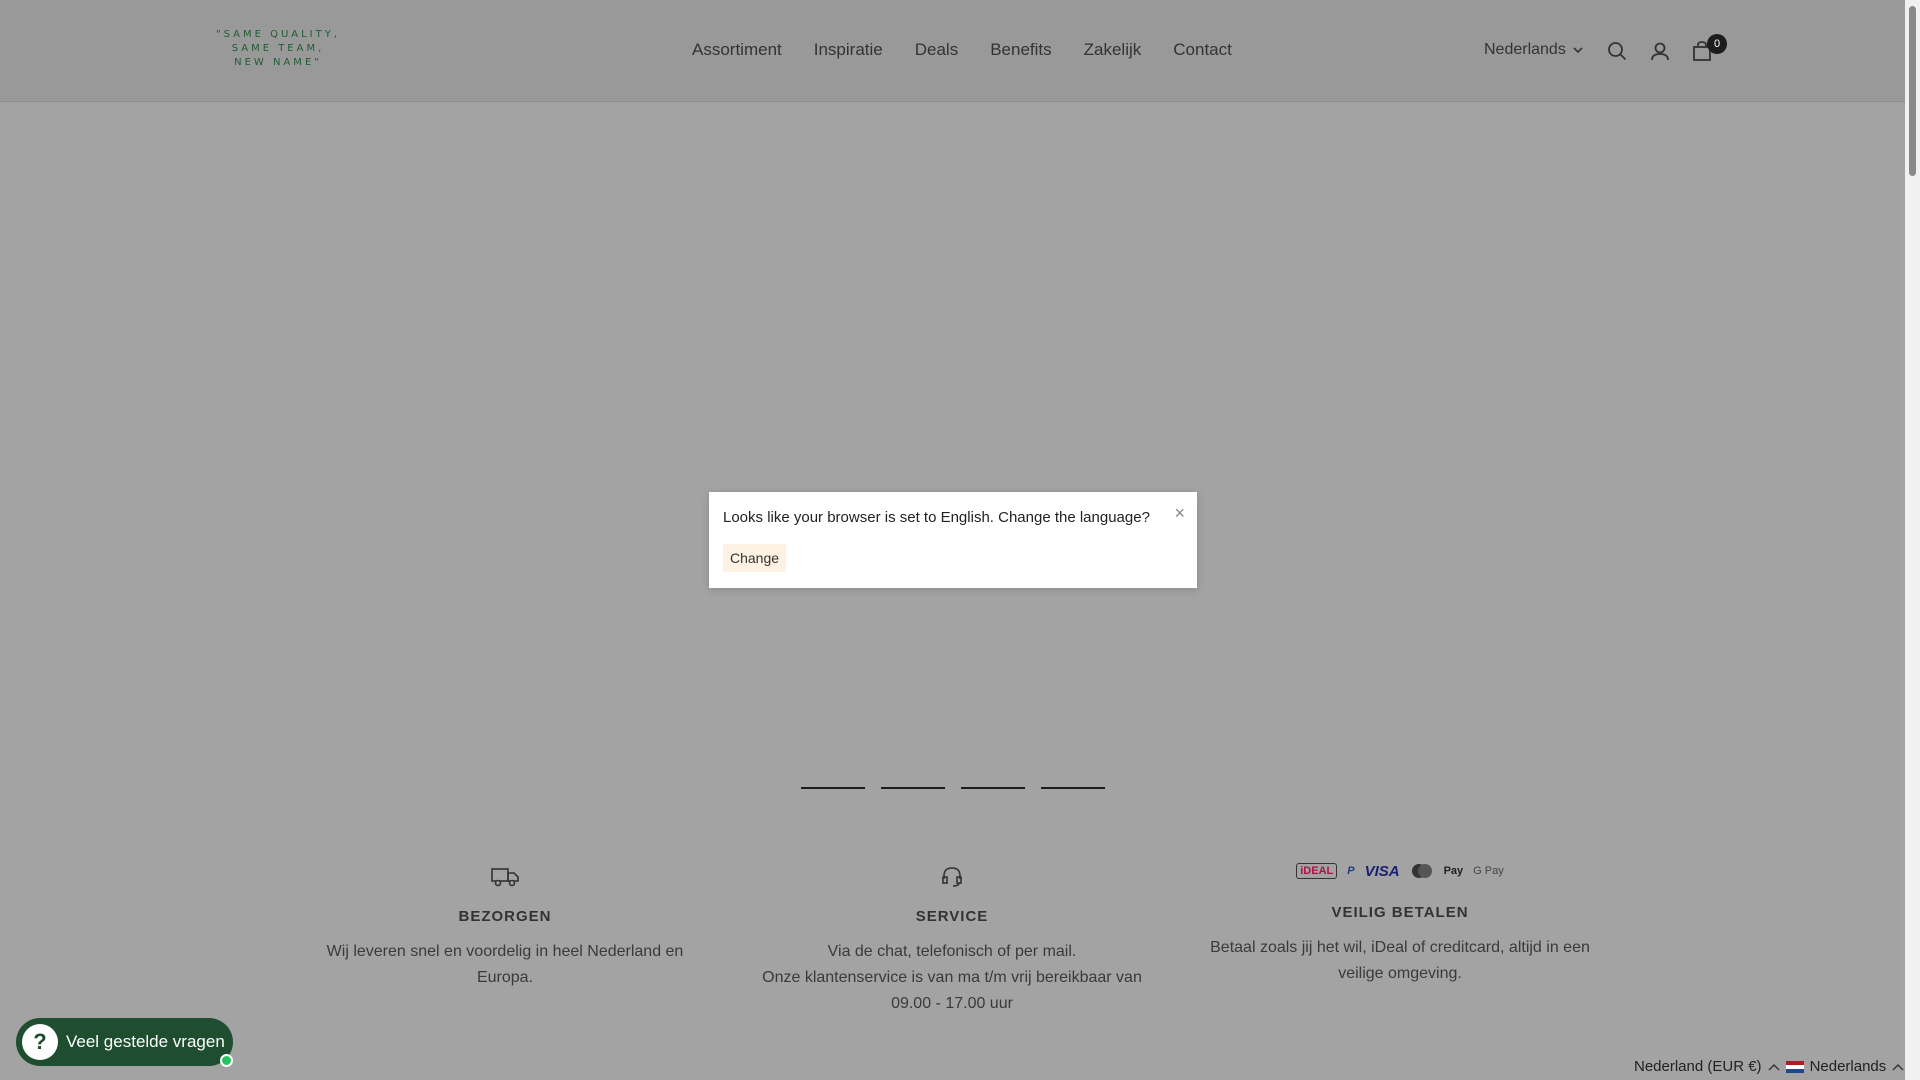  I want to click on language-selector: Nederlands, so click(1534, 50).